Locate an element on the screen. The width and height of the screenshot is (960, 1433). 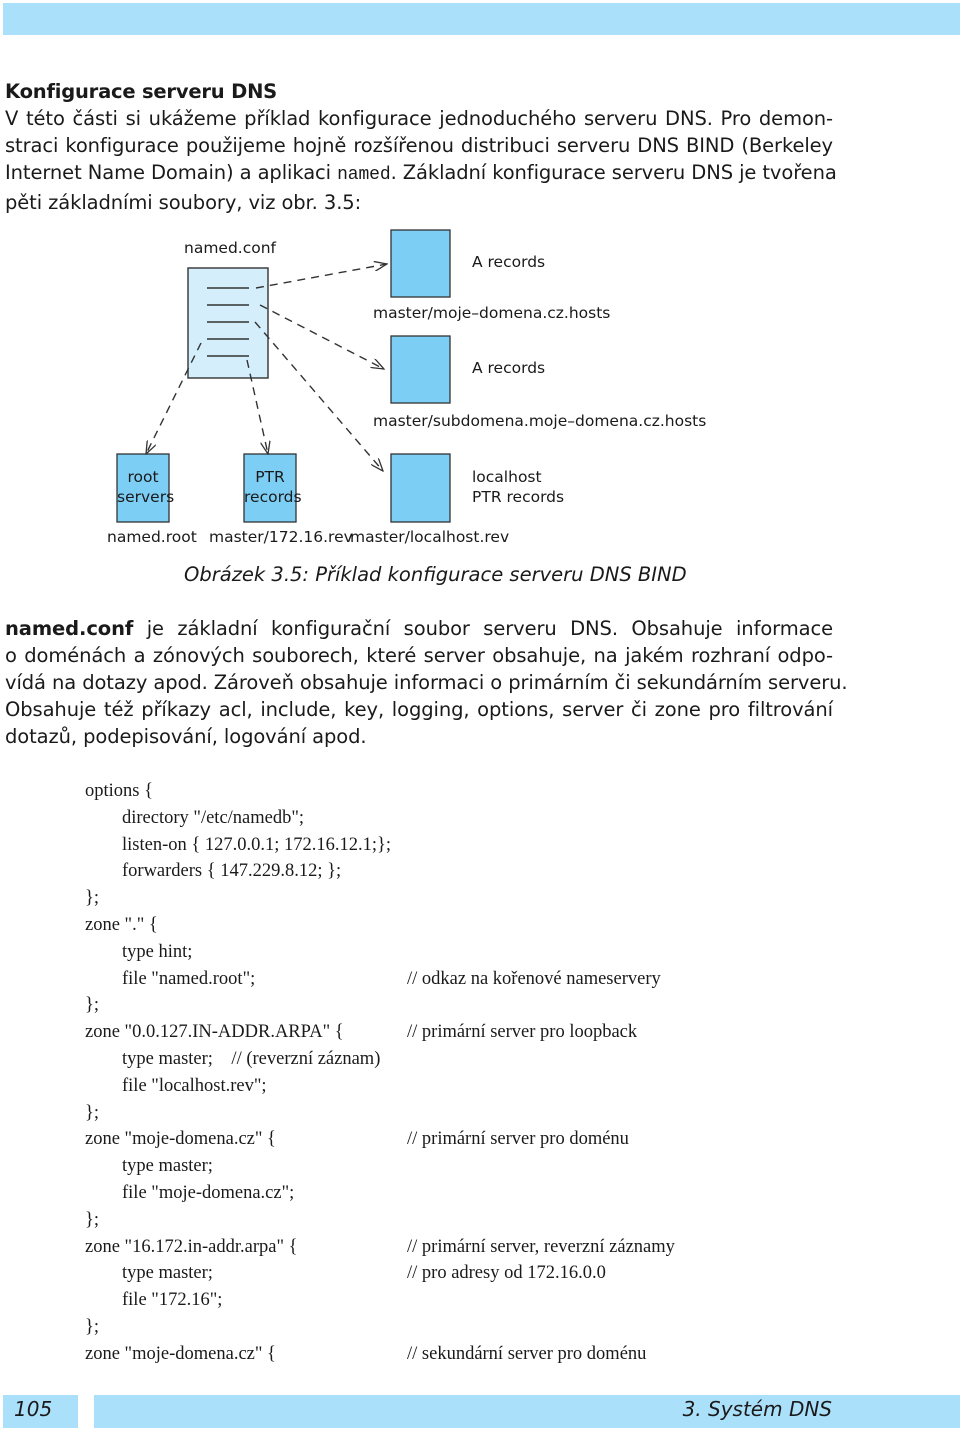
code-line: file "moje-domena.cz"; is located at coordinates (238, 1193).